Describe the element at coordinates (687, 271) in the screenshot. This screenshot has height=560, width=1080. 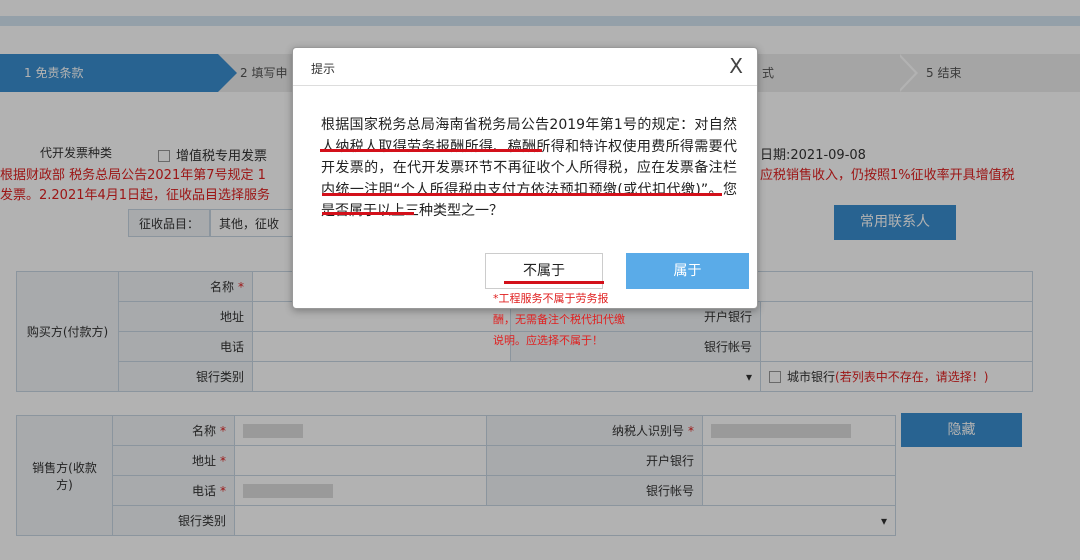
I see `applicable-button: 属于` at that location.